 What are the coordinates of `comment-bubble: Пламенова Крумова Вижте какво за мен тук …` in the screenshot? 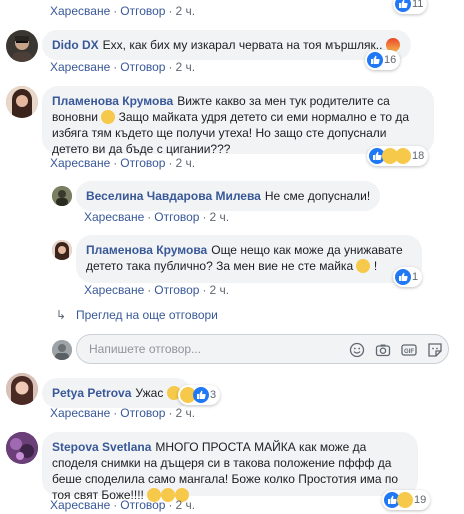 It's located at (238, 121).